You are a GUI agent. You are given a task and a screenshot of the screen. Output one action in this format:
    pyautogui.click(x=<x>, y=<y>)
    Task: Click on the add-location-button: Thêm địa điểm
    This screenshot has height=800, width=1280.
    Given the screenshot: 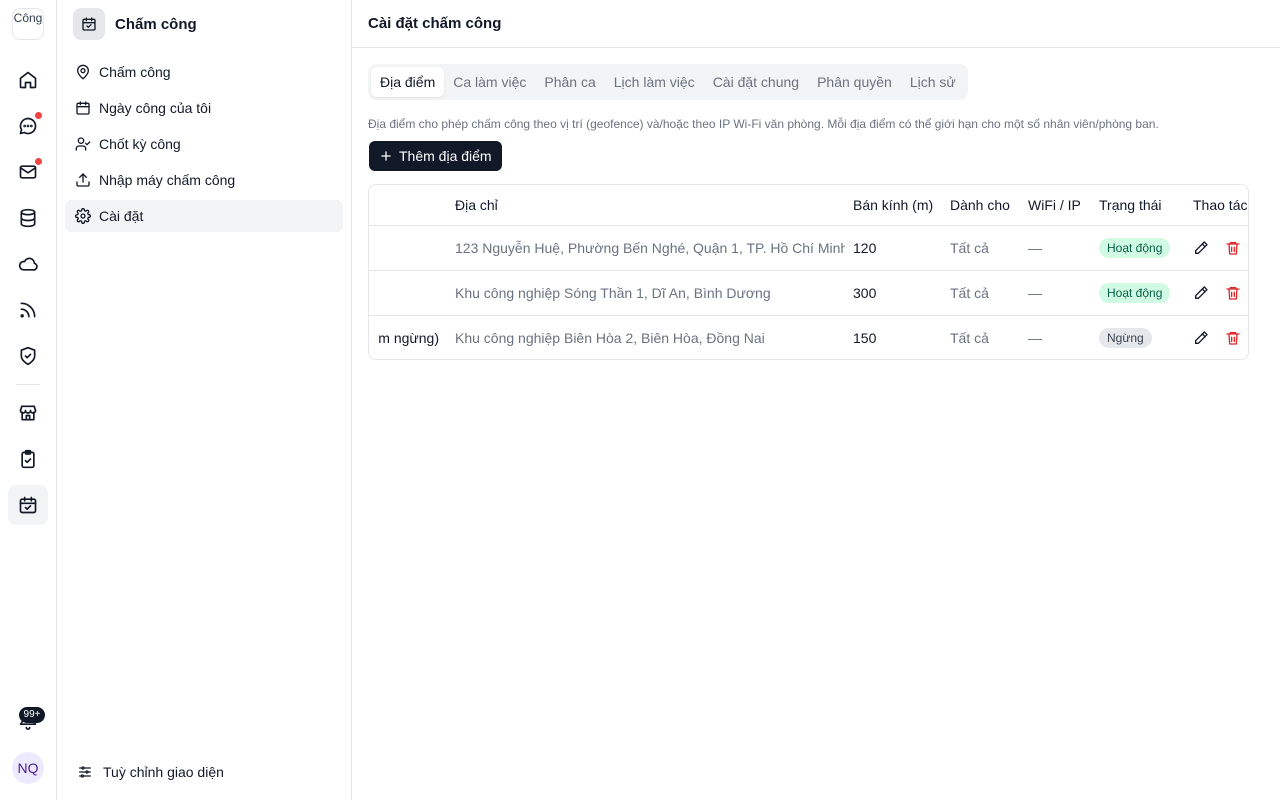 What is the action you would take?
    pyautogui.click(x=435, y=156)
    